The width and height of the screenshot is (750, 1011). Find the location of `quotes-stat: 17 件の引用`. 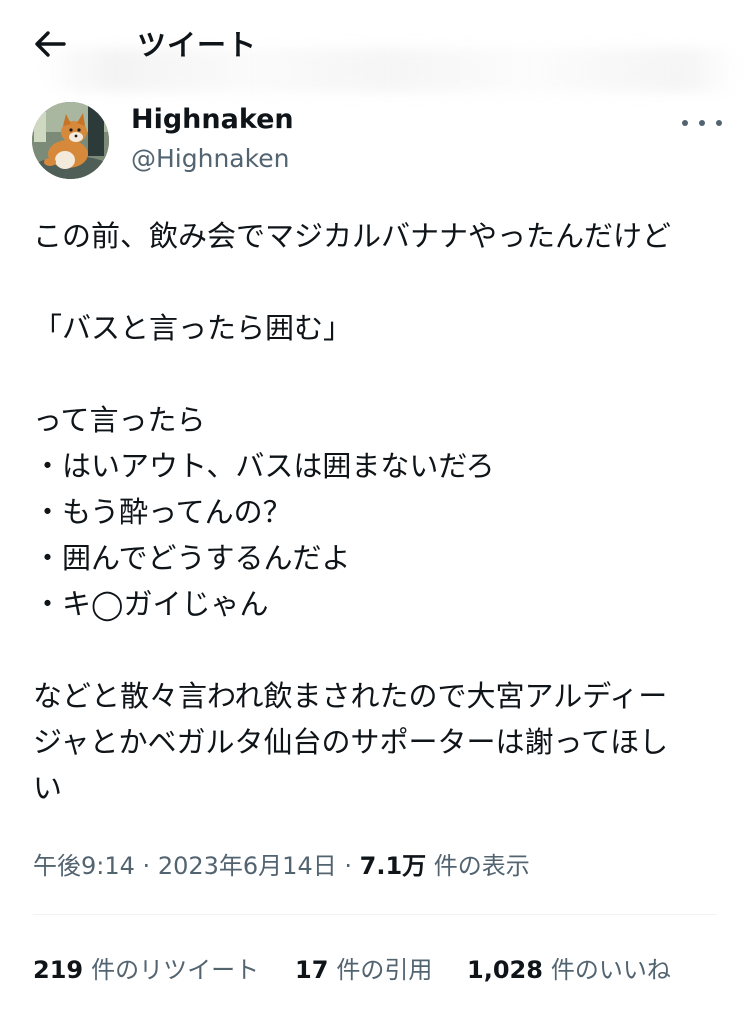

quotes-stat: 17 件の引用 is located at coordinates (363, 967).